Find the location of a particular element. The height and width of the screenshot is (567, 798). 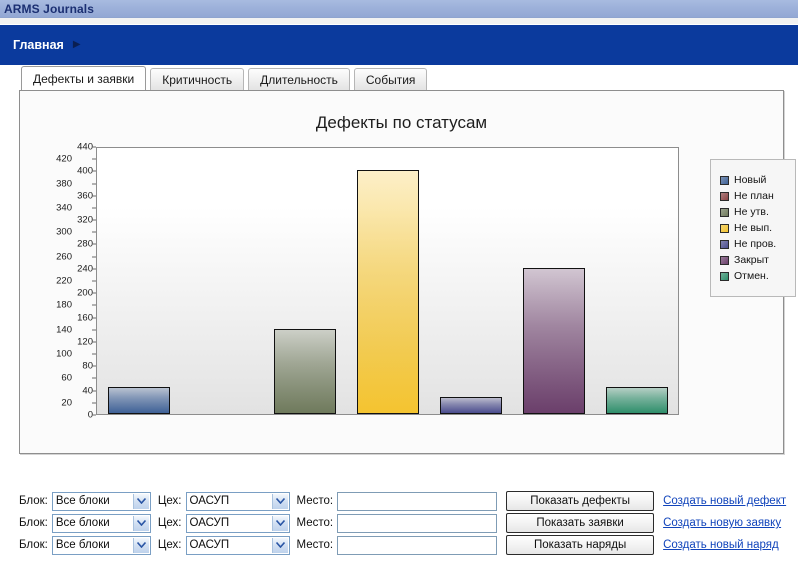

legend-item: Не пров. is located at coordinates (753, 244).